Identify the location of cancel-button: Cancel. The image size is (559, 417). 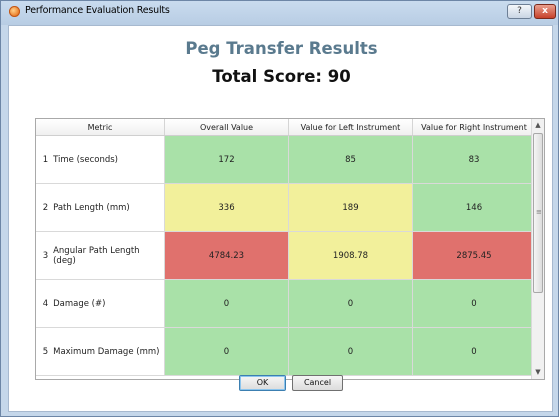
(317, 383).